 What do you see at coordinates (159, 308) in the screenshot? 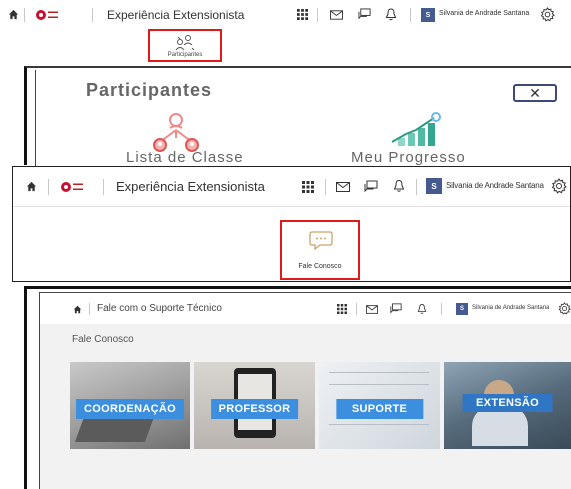
I see `page-title: Fale com o Suporte Técnico` at bounding box center [159, 308].